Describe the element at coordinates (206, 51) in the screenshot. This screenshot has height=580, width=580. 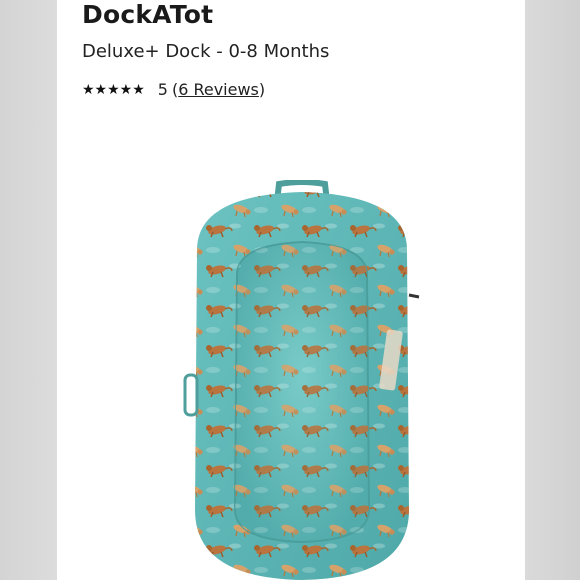
I see `product-title: Deluxe+ Dock - 0-8 Months` at that location.